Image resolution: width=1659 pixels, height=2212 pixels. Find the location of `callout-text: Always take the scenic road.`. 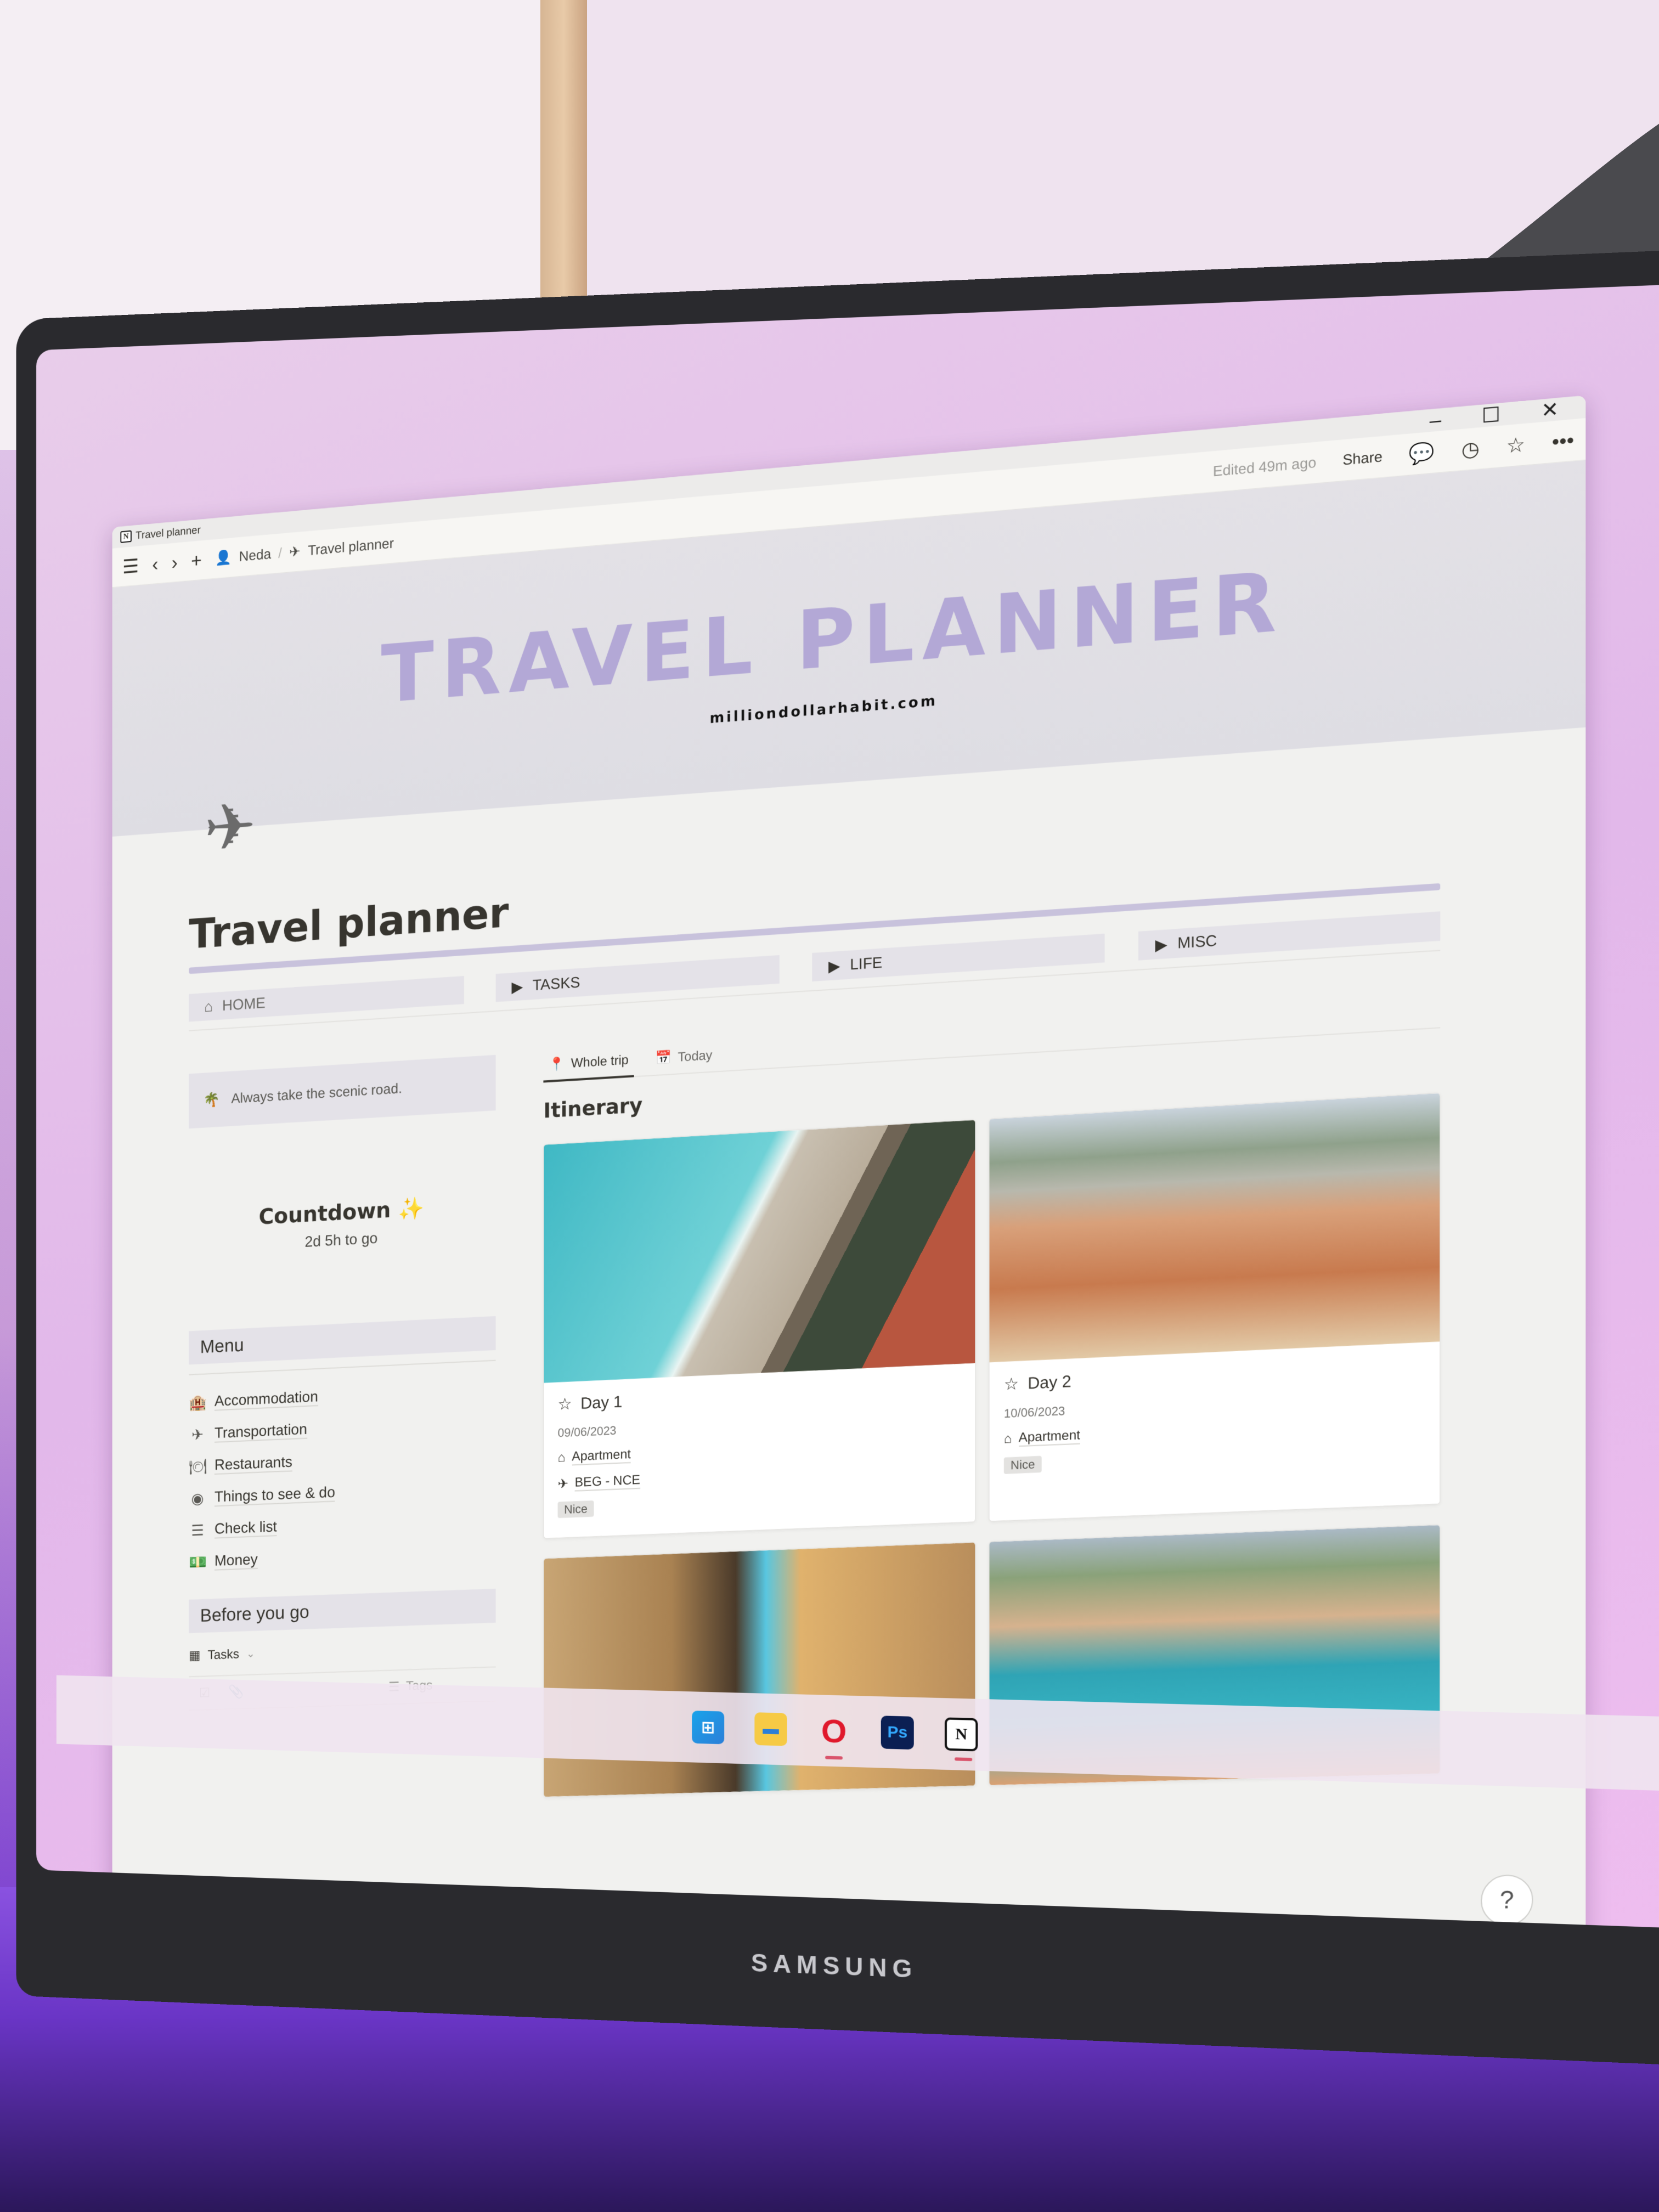

callout-text: Always take the scenic road. is located at coordinates (316, 1093).